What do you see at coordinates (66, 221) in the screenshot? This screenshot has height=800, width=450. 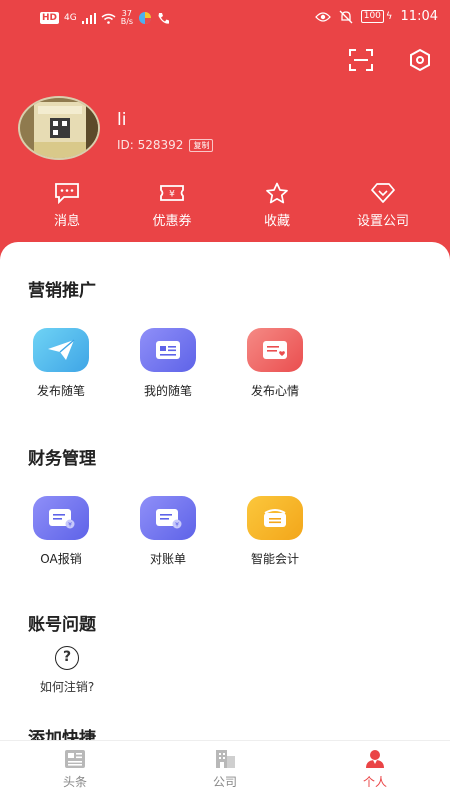 I see `quick-action-label: 消息` at bounding box center [66, 221].